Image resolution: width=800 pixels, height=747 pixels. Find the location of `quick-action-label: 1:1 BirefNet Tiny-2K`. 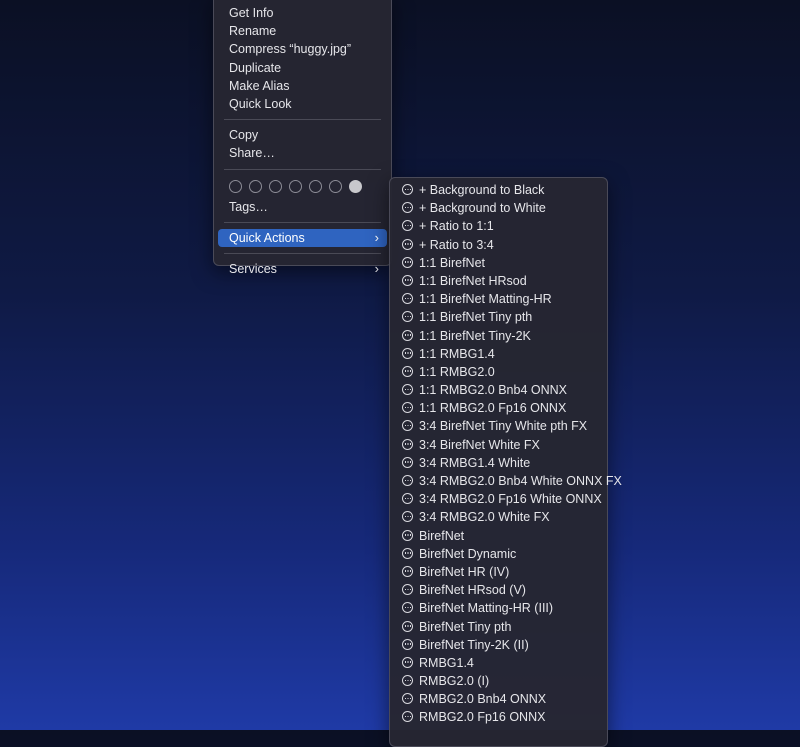

quick-action-label: 1:1 BirefNet Tiny-2K is located at coordinates (475, 335).